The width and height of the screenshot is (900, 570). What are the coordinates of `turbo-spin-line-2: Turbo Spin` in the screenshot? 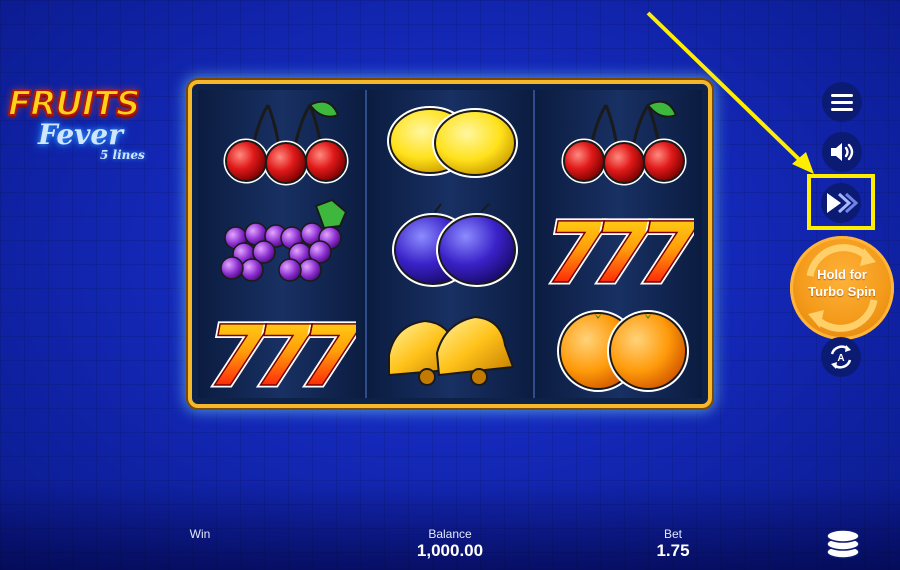 It's located at (842, 291).